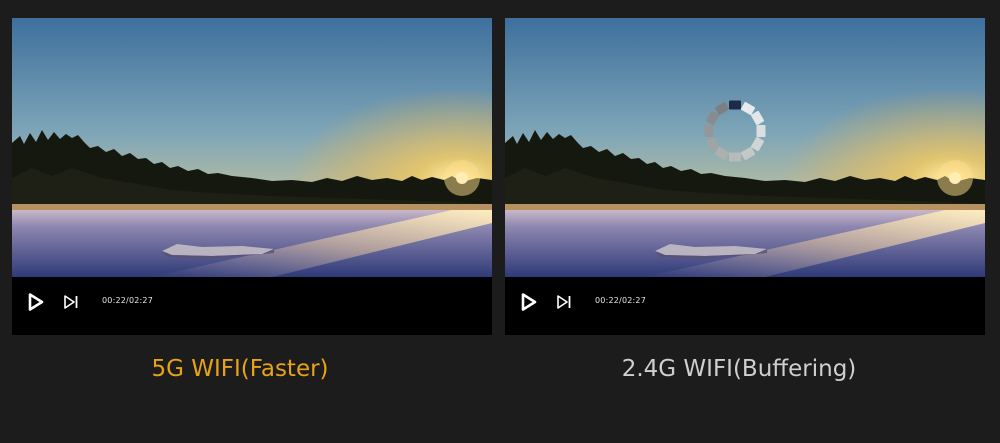 The image size is (1000, 443). What do you see at coordinates (739, 369) in the screenshot?
I see `caption-24g: 2.4G WIFI(Buffering)` at bounding box center [739, 369].